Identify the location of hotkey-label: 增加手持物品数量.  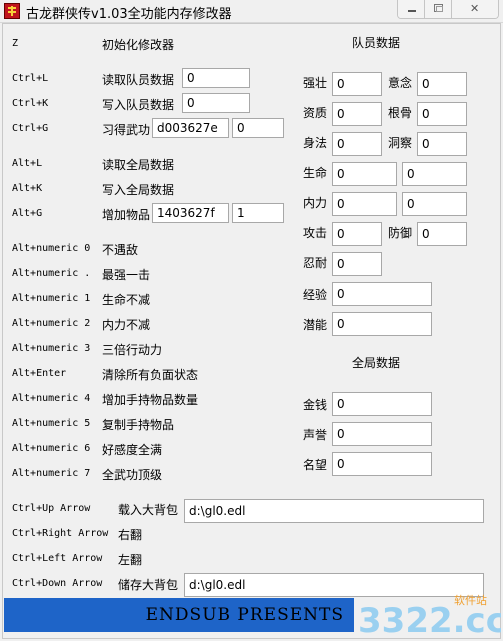
(150, 400).